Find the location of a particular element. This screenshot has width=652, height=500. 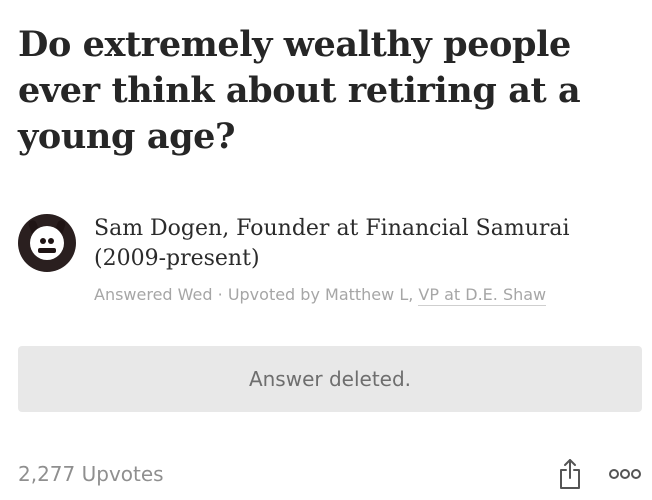

upvoted-by: Upvoted by Matthew L, is located at coordinates (323, 294).